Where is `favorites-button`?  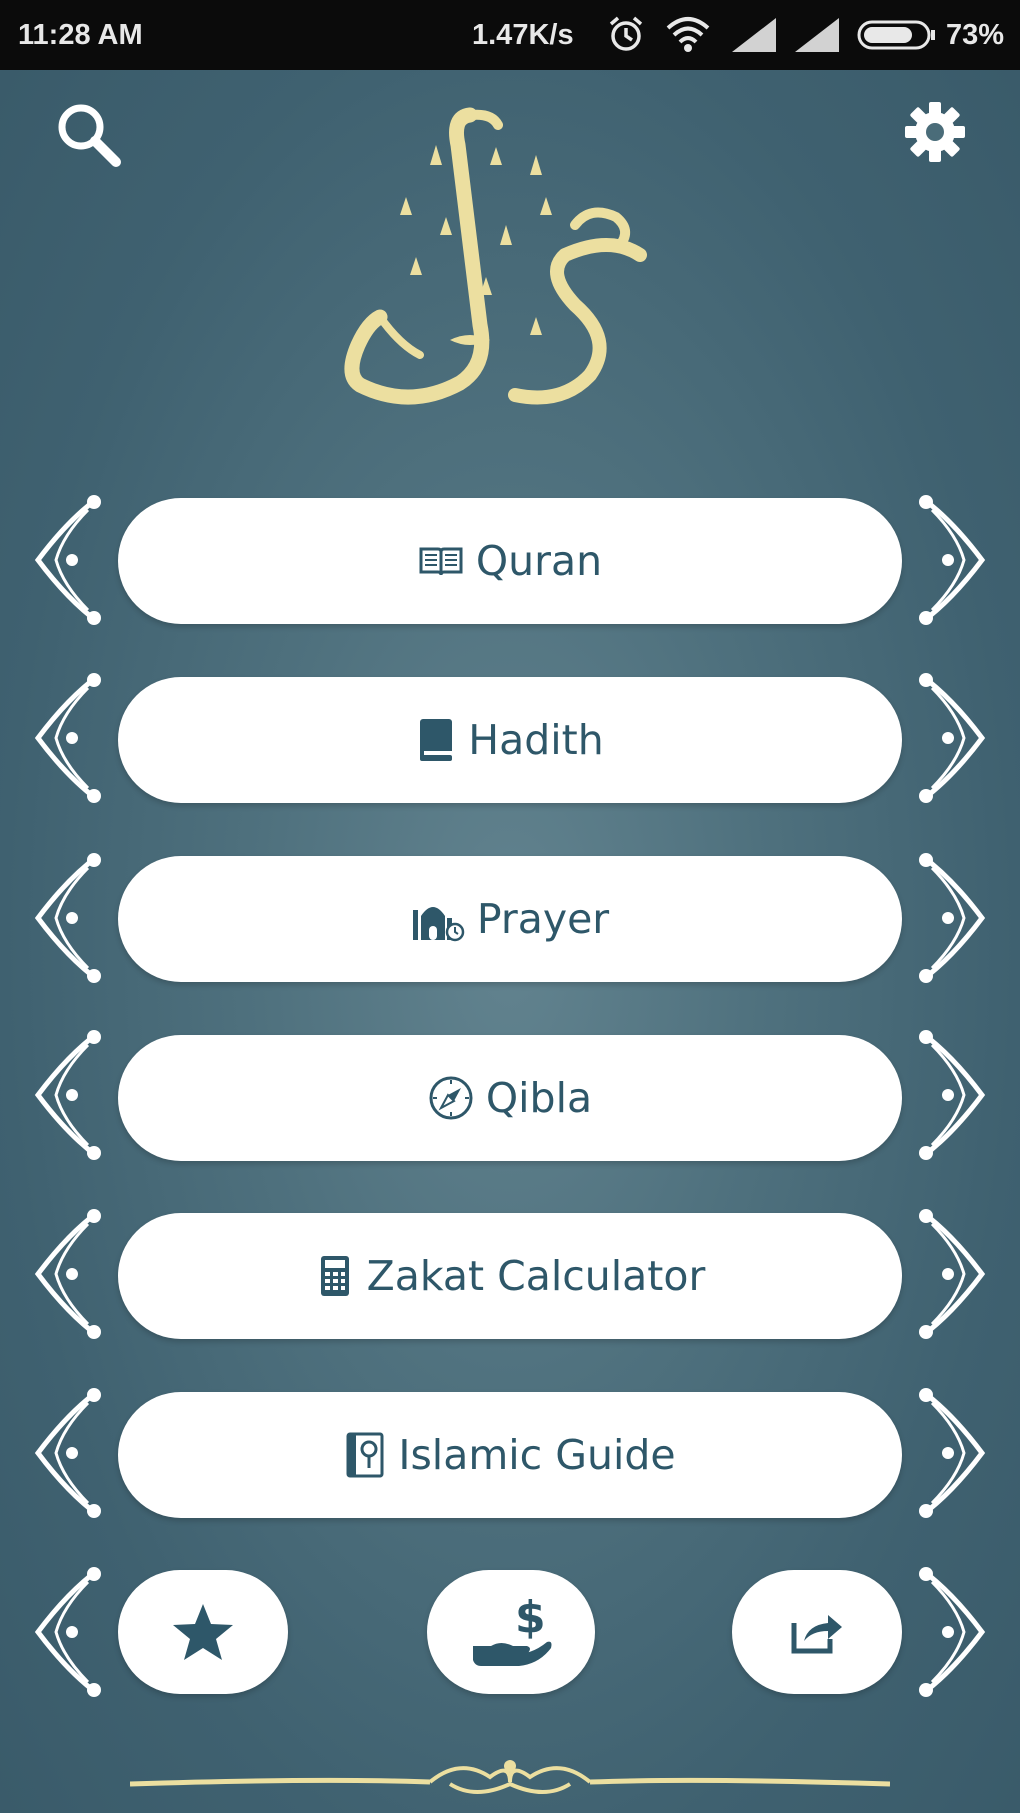 favorites-button is located at coordinates (203, 1632).